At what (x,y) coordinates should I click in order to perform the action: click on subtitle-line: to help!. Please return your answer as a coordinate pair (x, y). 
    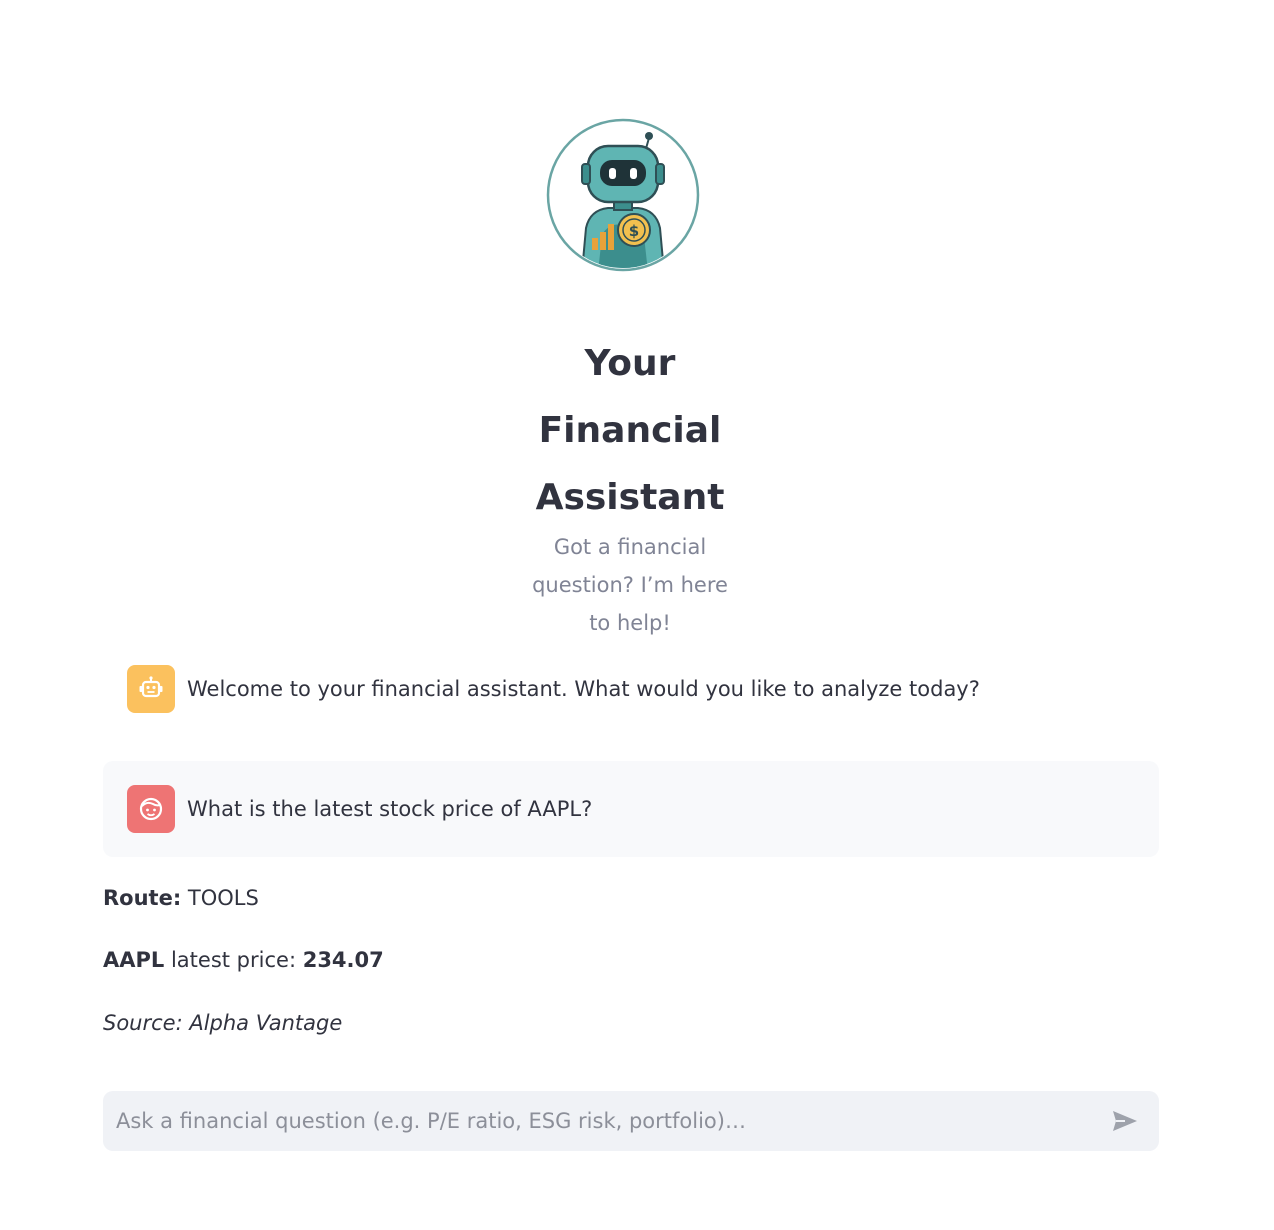
    Looking at the image, I should click on (630, 623).